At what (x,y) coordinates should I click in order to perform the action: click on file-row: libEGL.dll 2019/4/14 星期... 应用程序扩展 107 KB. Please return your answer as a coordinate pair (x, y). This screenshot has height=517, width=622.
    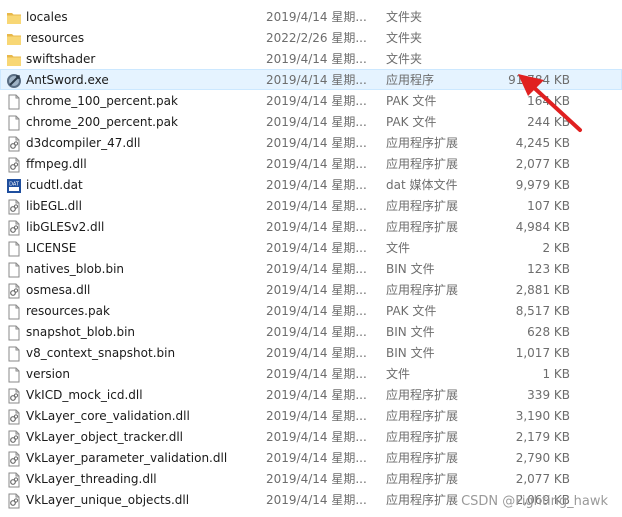
    Looking at the image, I should click on (311, 205).